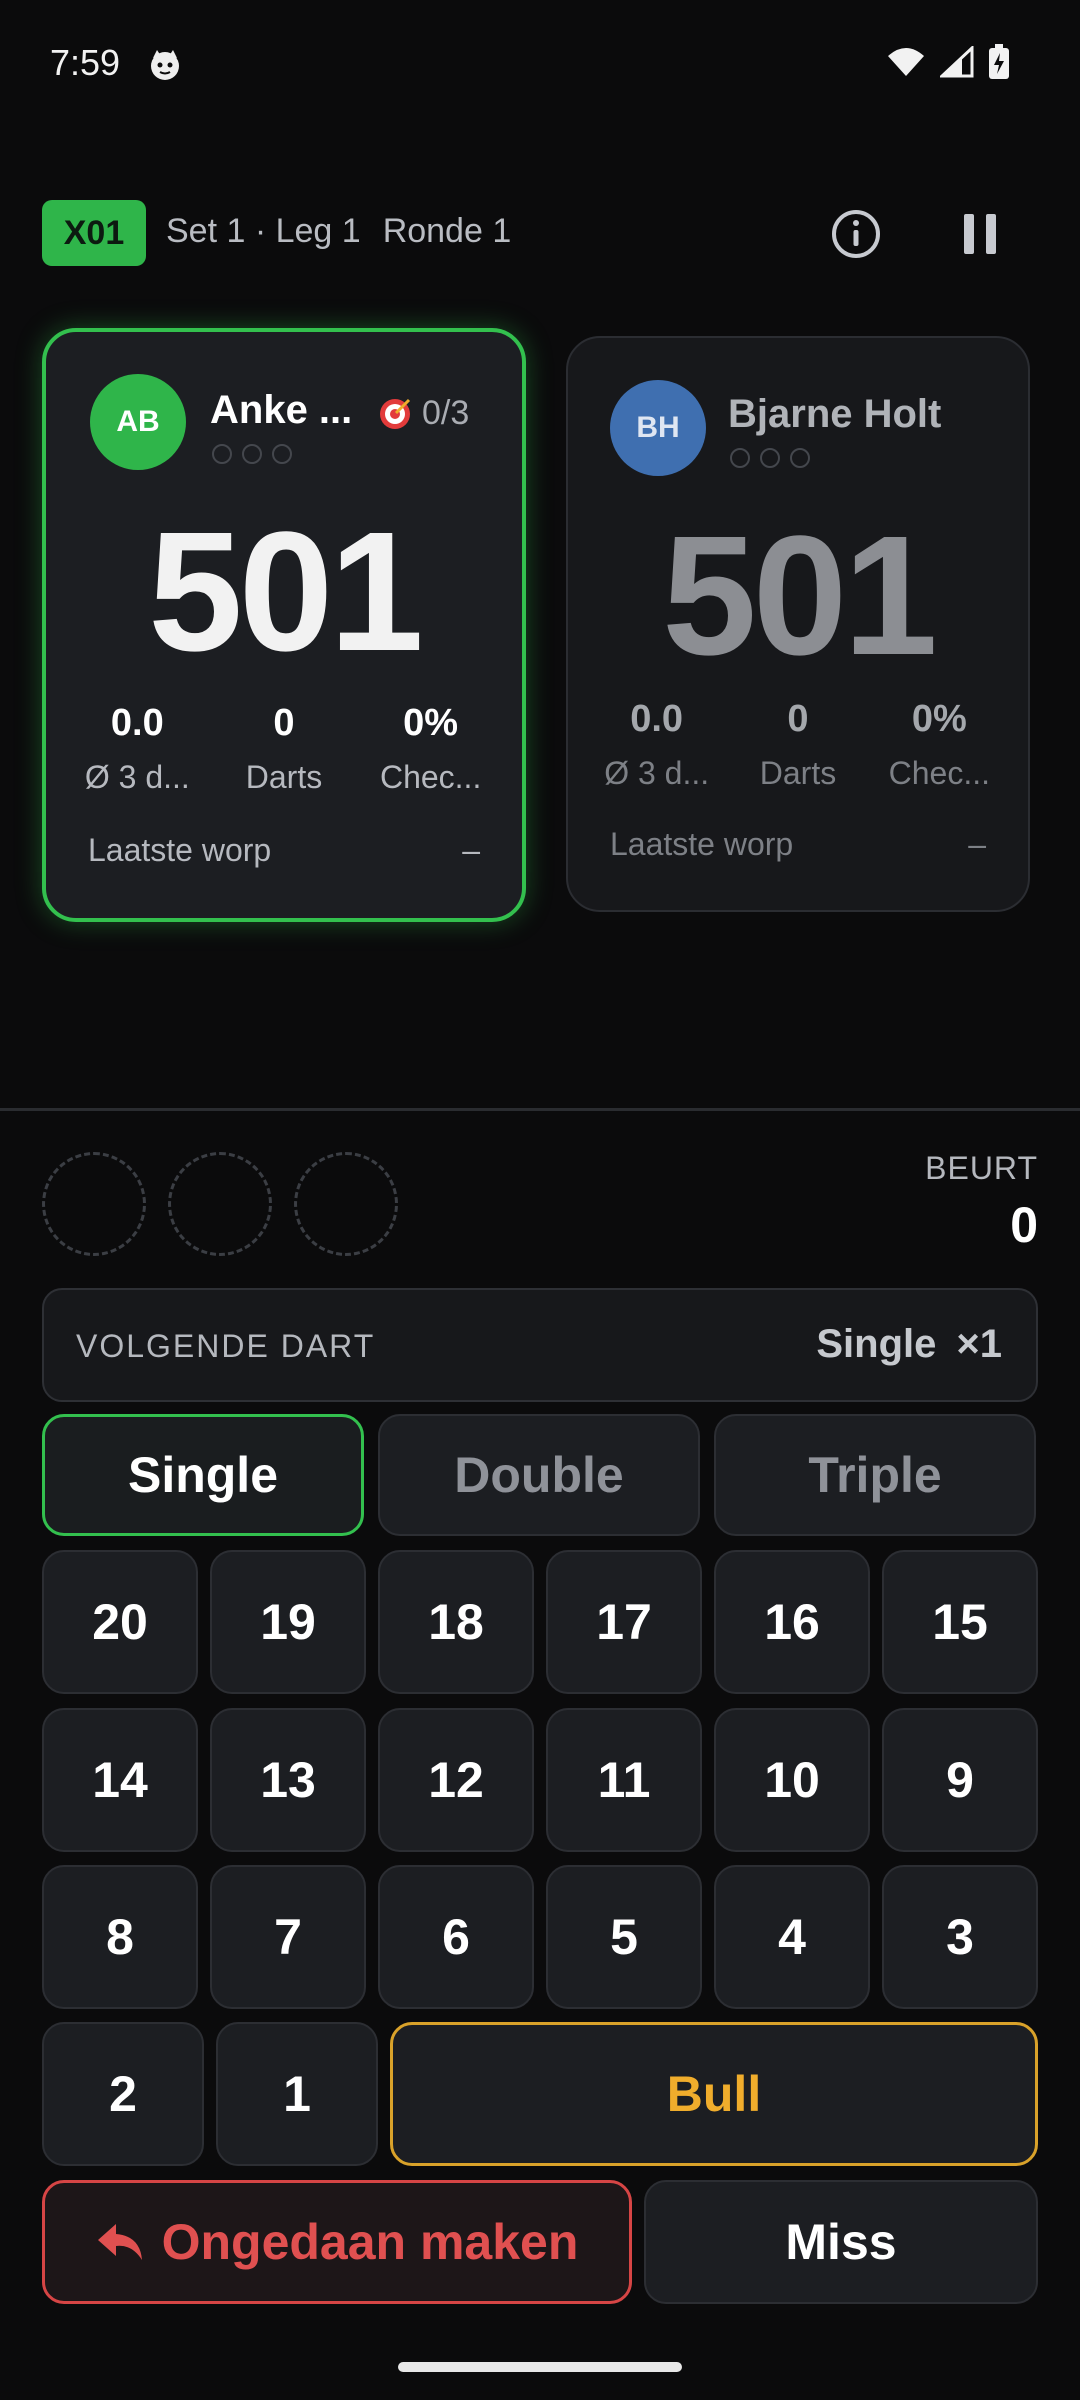  I want to click on number-button-5: 5, so click(624, 1937).